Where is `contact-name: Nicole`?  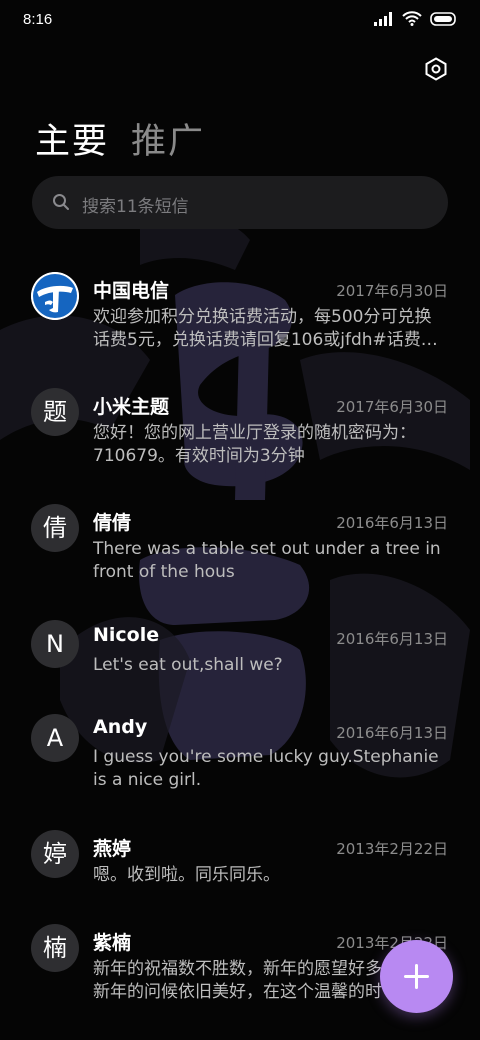
contact-name: Nicole is located at coordinates (126, 635).